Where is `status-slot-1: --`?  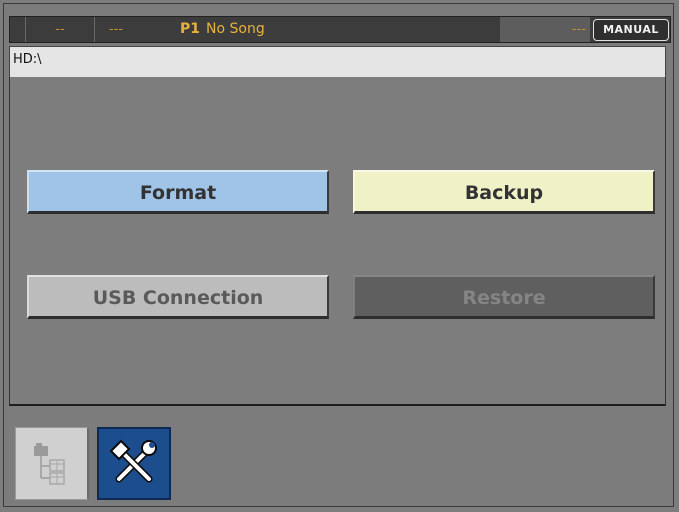 status-slot-1: -- is located at coordinates (60, 29).